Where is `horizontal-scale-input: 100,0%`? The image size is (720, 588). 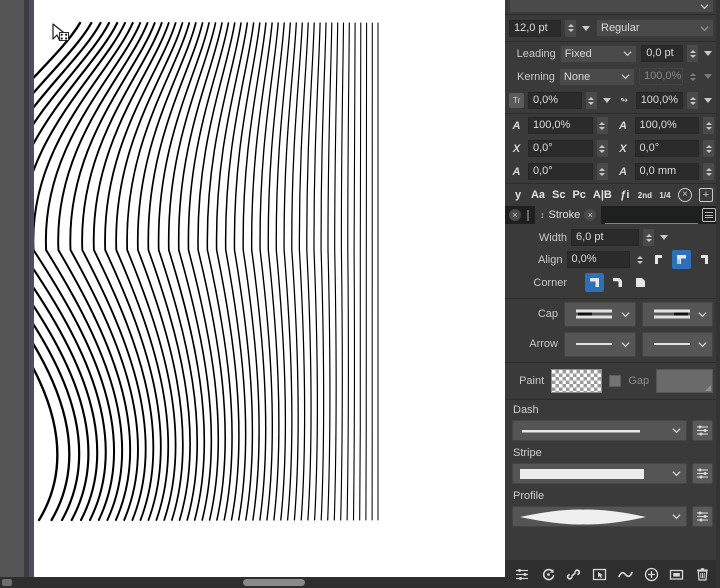 horizontal-scale-input: 100,0% is located at coordinates (659, 100).